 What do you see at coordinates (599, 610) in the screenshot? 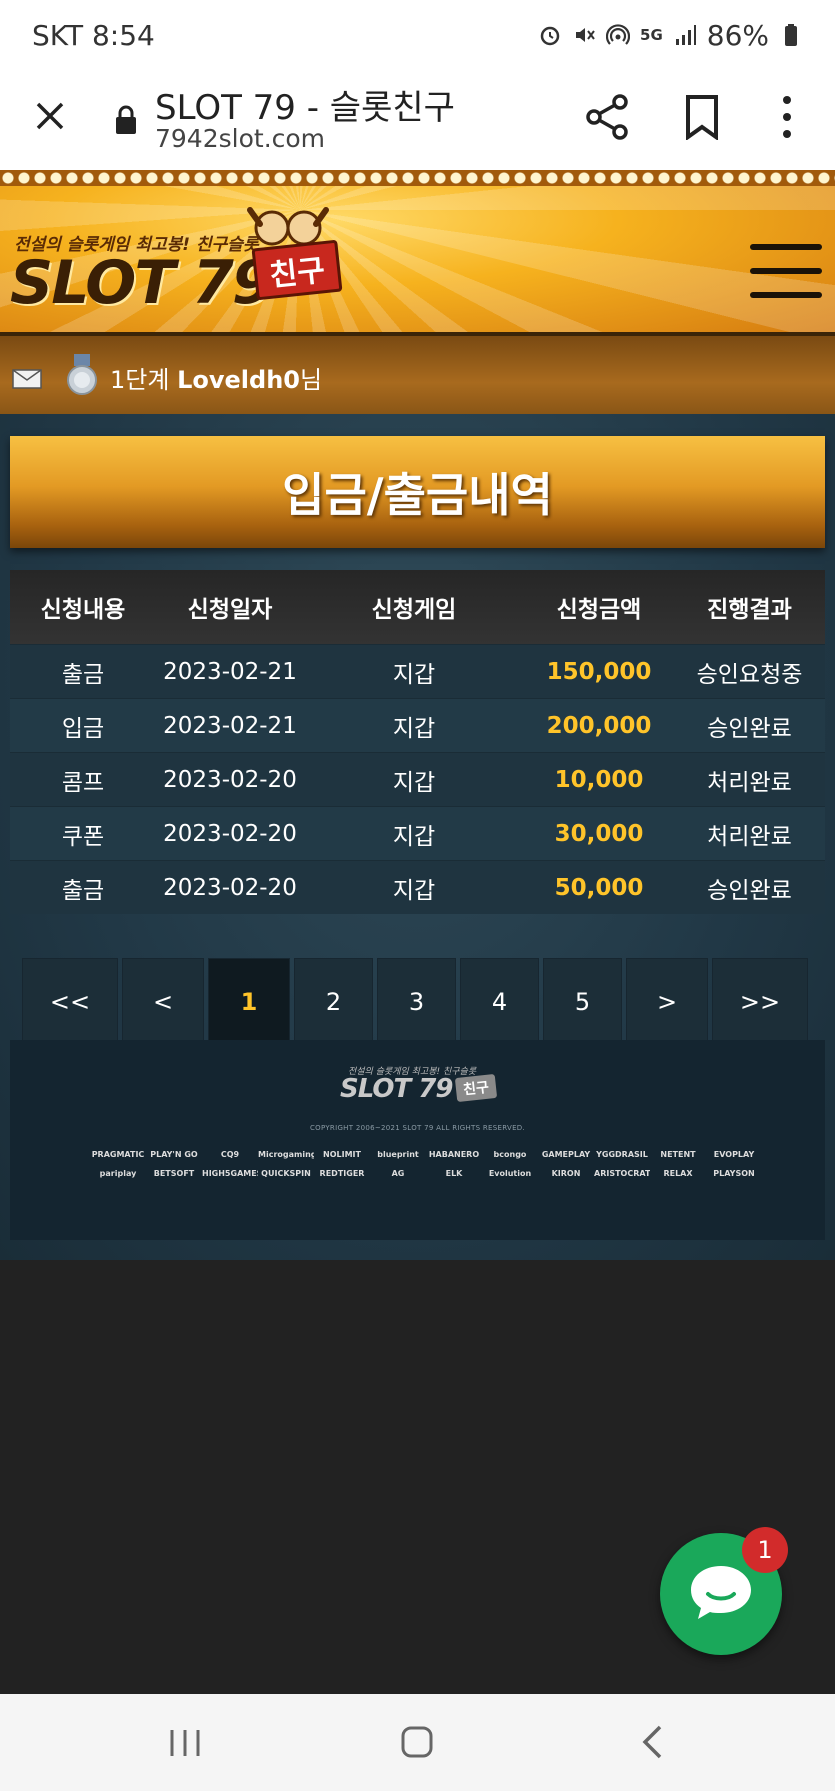
I see `col-amount: 신청금액` at bounding box center [599, 610].